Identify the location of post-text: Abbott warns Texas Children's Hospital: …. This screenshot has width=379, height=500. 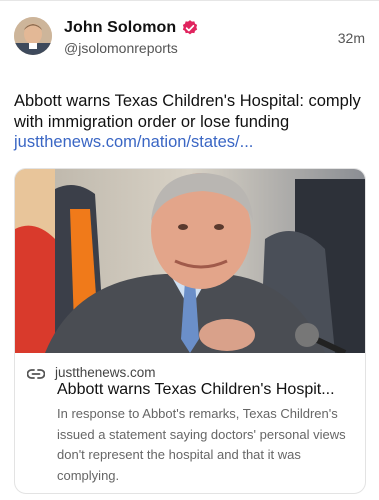
(187, 111).